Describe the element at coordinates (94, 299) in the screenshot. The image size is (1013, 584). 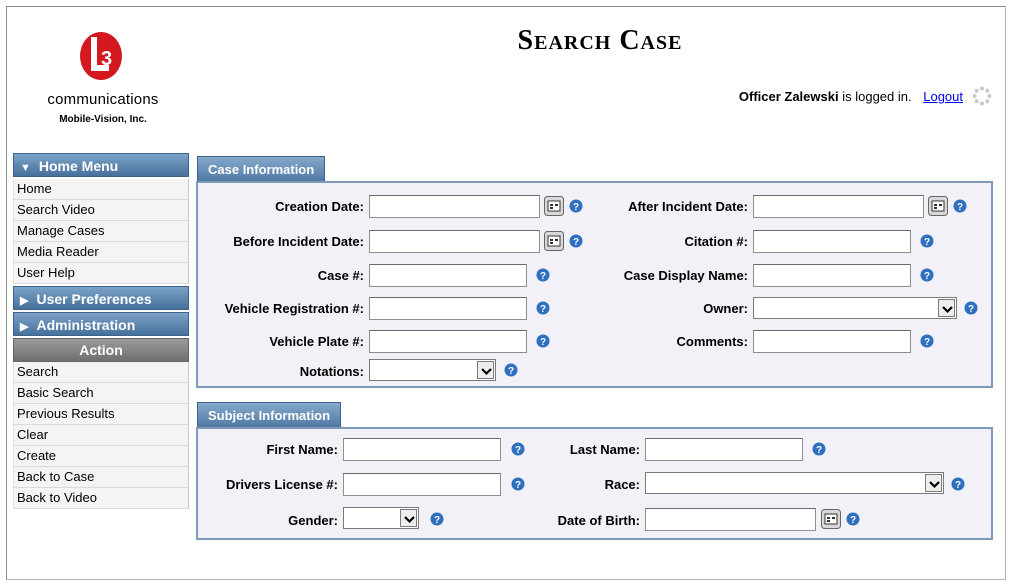
I see `user-preferences-label: User Preferences` at that location.